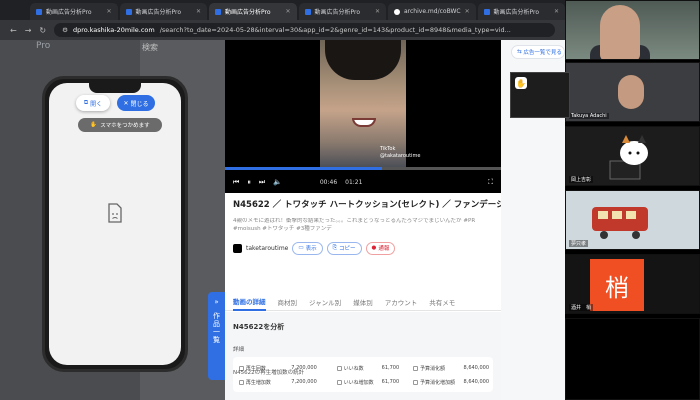 This screenshot has height=400, width=700. Describe the element at coordinates (538, 52) in the screenshot. I see `ad-list-link: ⇆ 広告一覧で見る` at that location.